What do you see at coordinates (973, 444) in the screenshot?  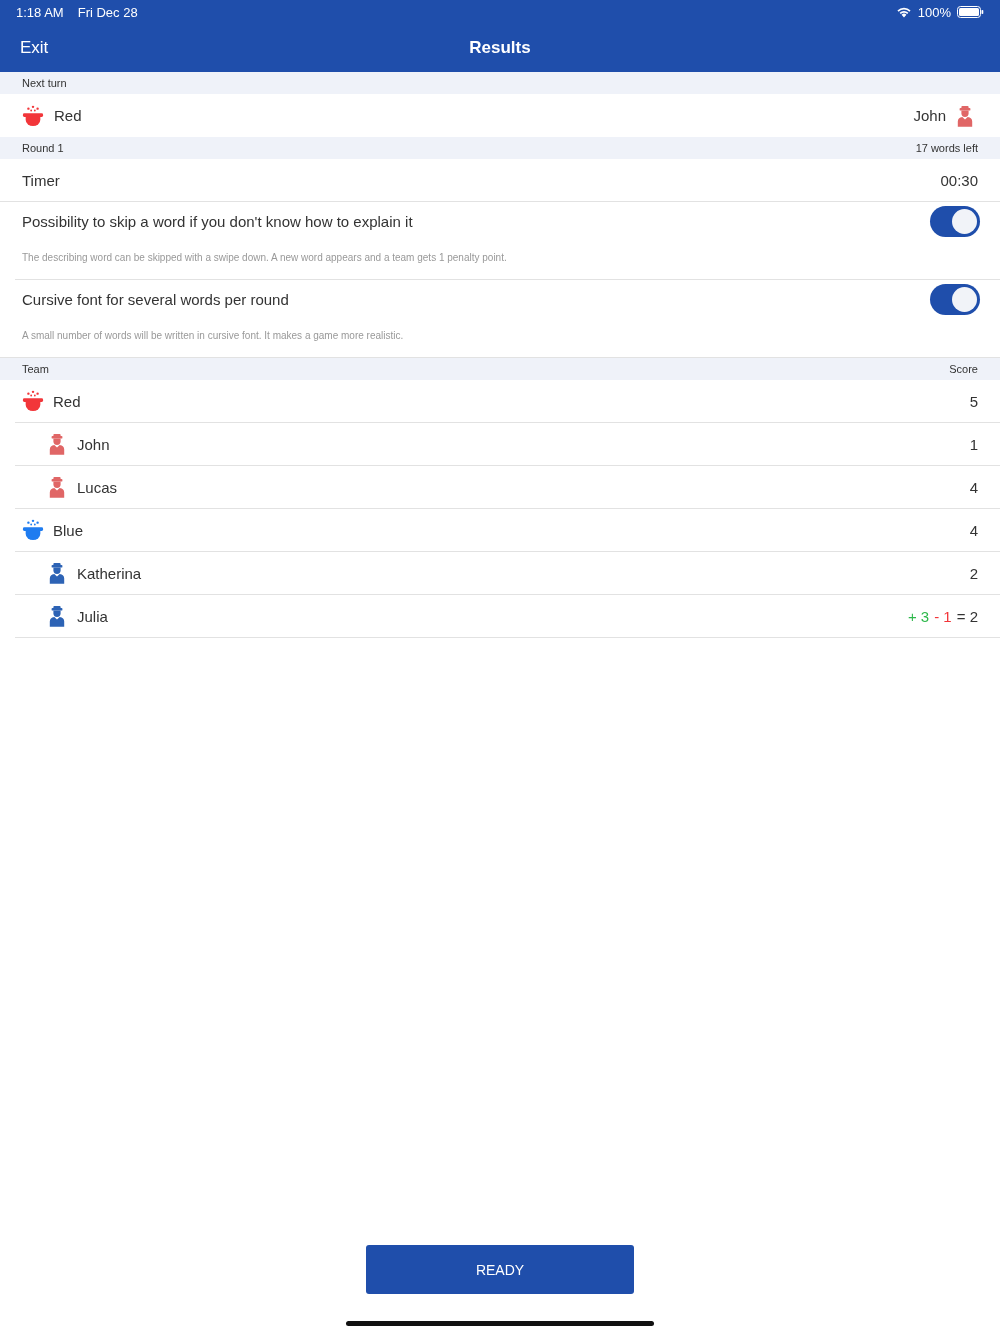 I see `score-value: 1` at bounding box center [973, 444].